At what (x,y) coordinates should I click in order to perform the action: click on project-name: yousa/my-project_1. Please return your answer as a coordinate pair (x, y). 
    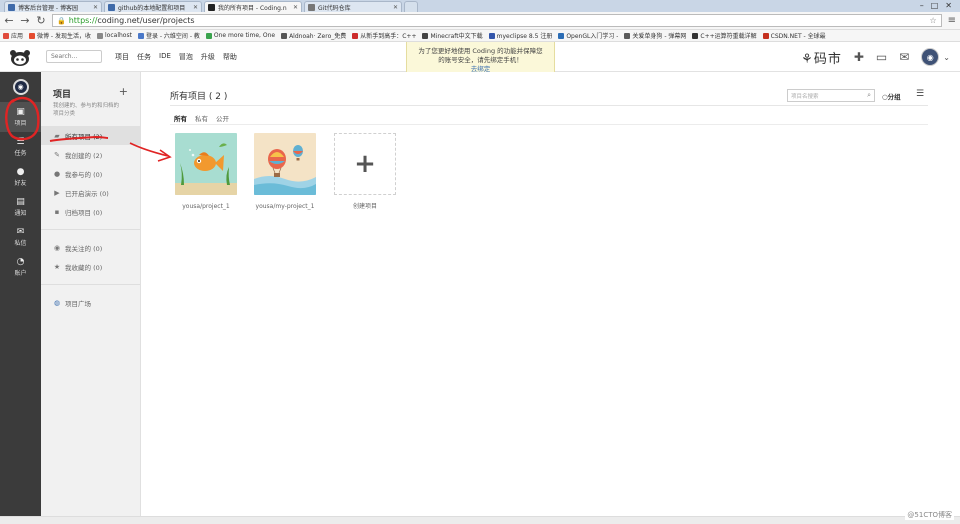
    Looking at the image, I should click on (285, 207).